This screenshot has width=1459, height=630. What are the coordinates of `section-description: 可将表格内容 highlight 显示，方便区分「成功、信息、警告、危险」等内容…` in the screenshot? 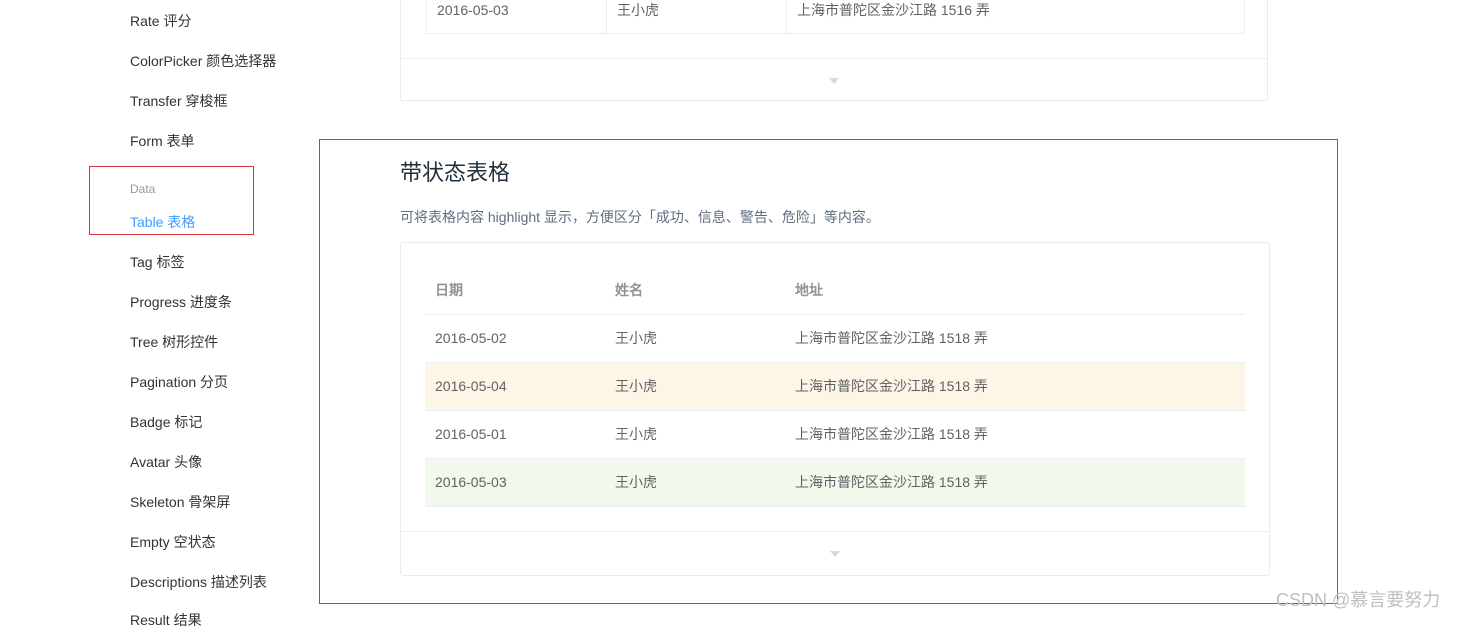 It's located at (640, 217).